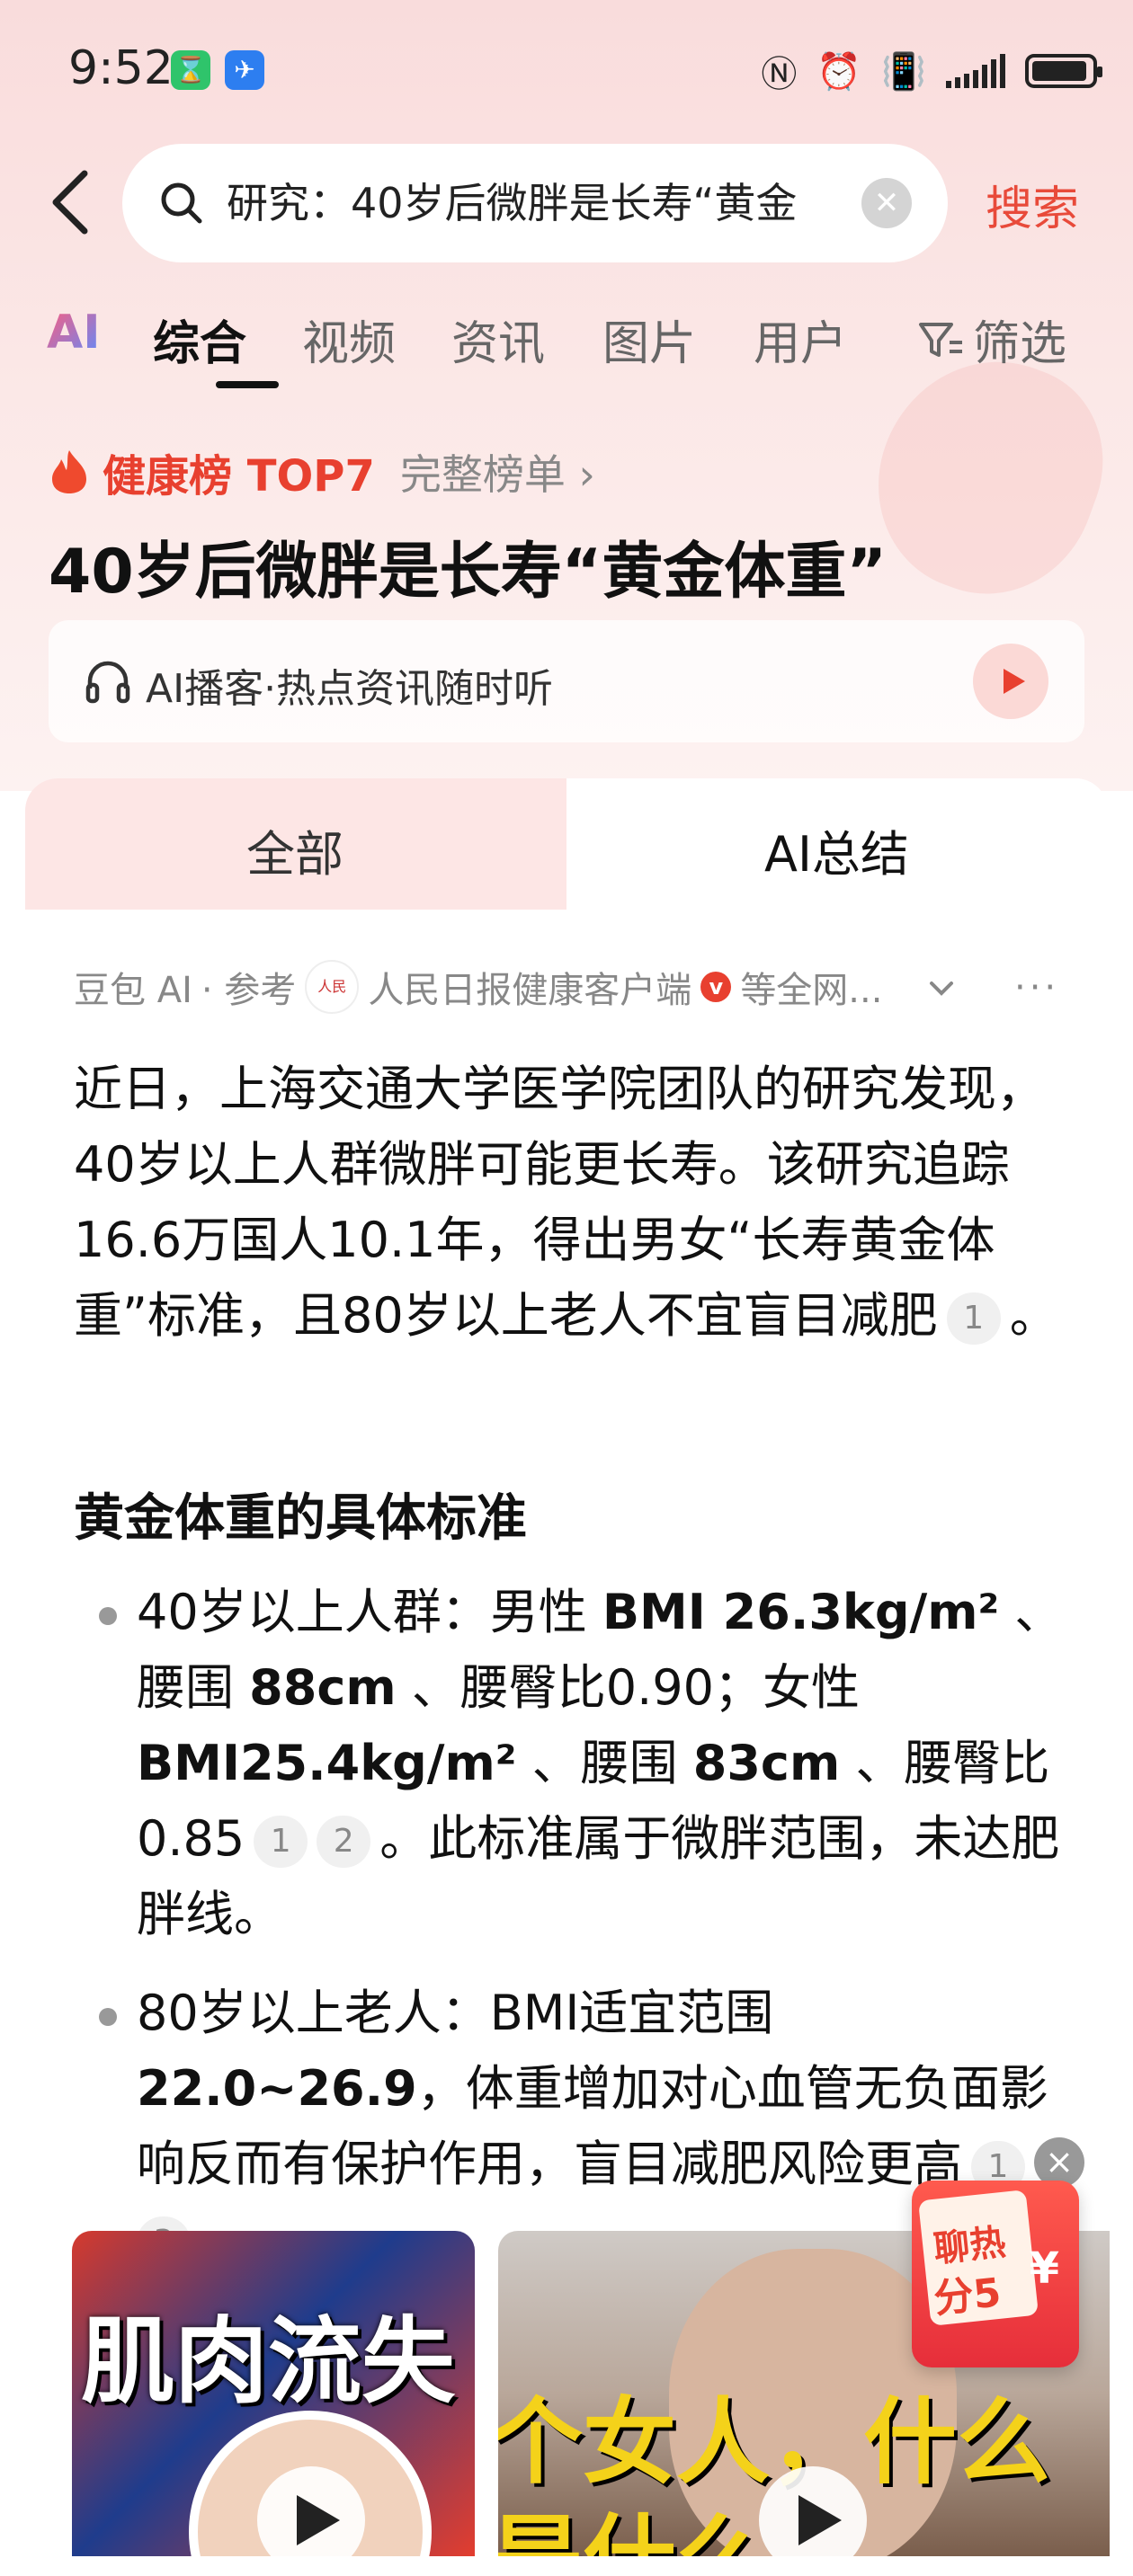 Image resolution: width=1133 pixels, height=2576 pixels. I want to click on yen-icon: ¥, so click(1044, 2268).